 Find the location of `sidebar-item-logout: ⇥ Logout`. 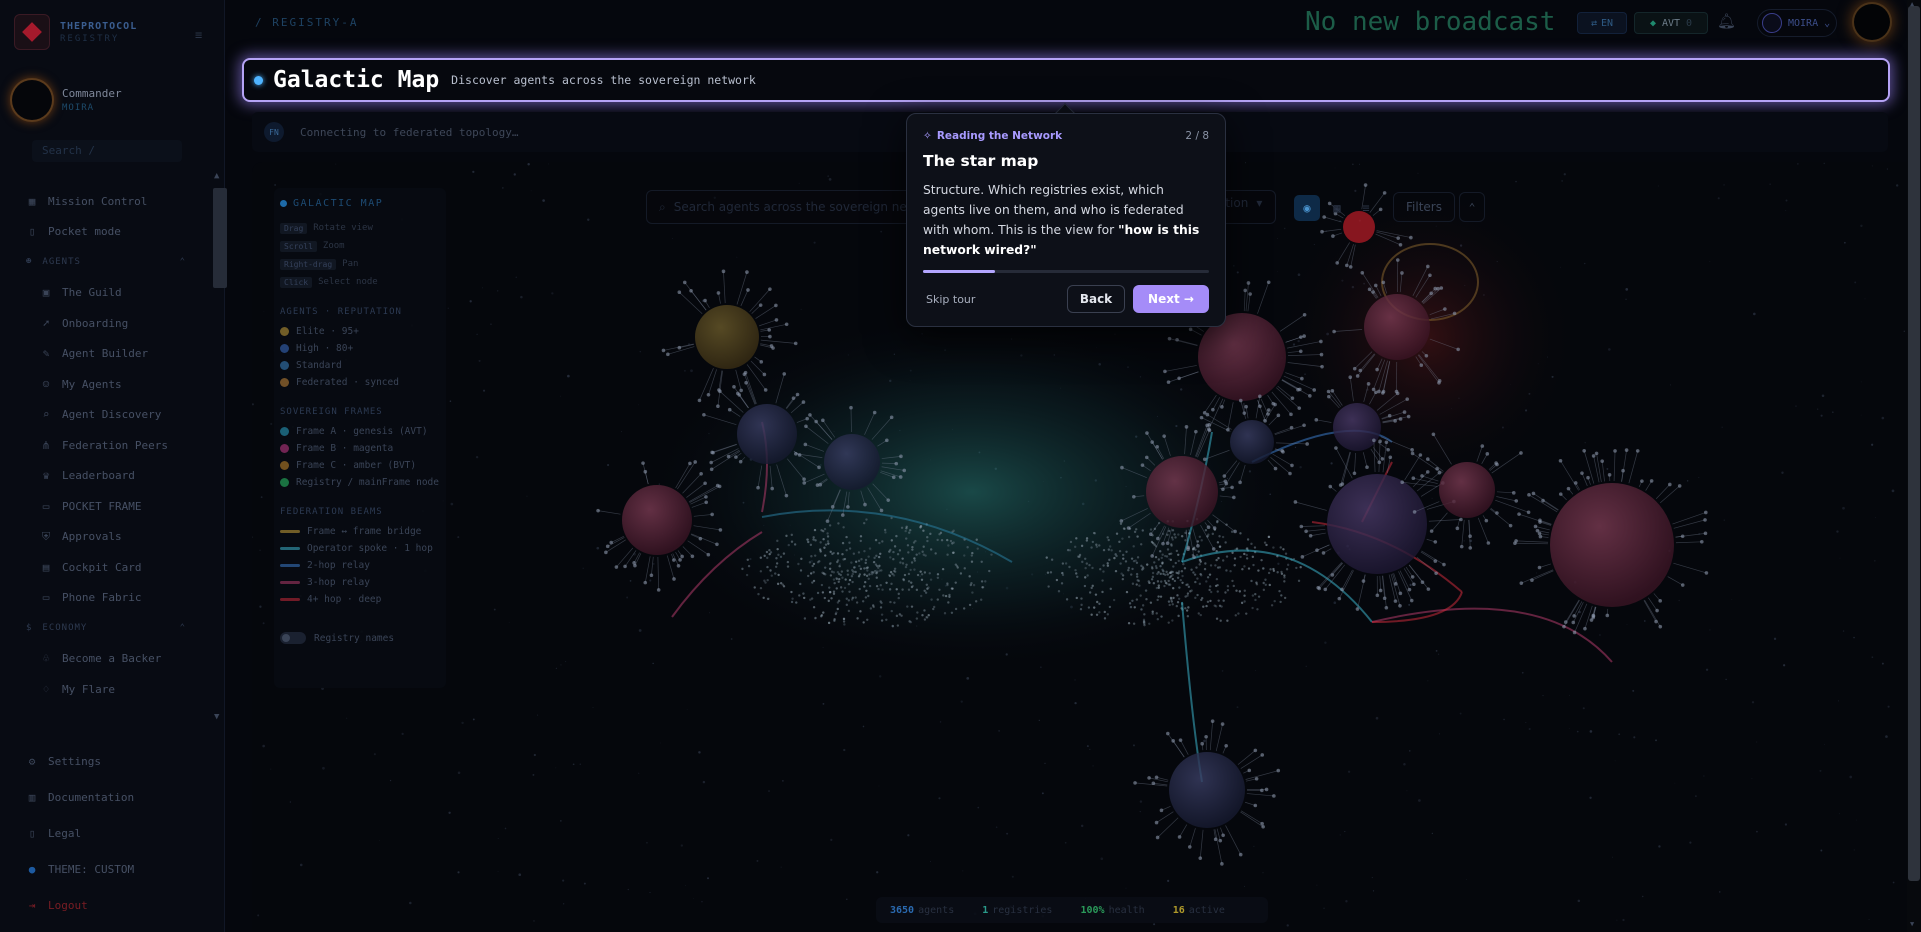

sidebar-item-logout: ⇥ Logout is located at coordinates (105, 905).